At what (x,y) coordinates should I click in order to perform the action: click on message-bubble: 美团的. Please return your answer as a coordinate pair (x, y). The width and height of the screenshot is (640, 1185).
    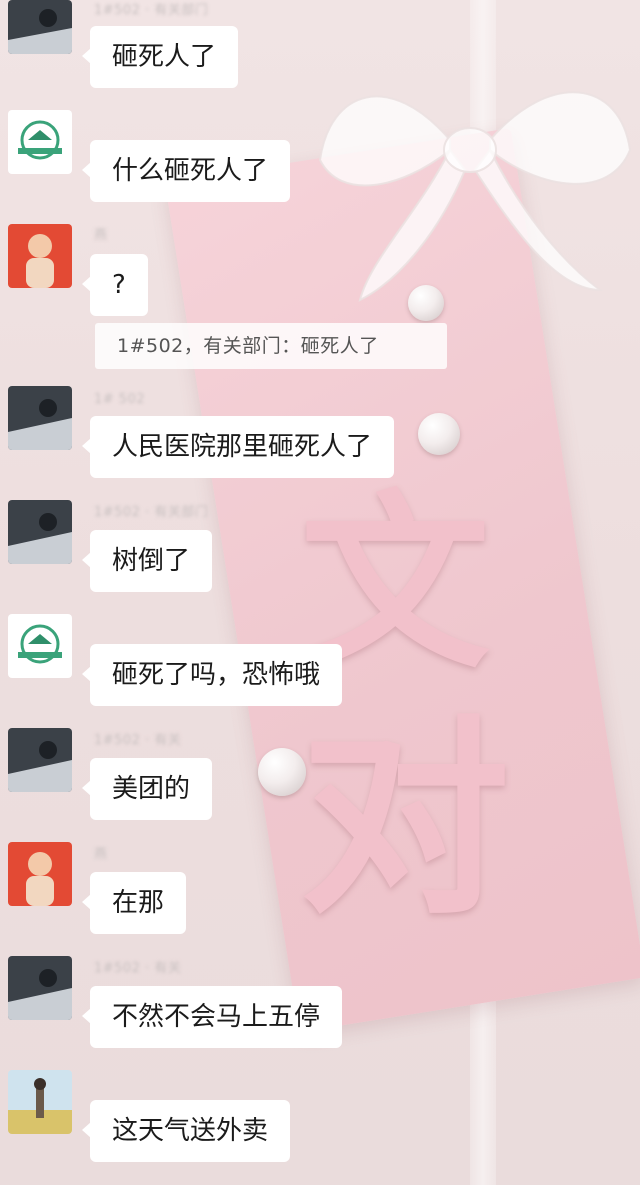
    Looking at the image, I should click on (147, 789).